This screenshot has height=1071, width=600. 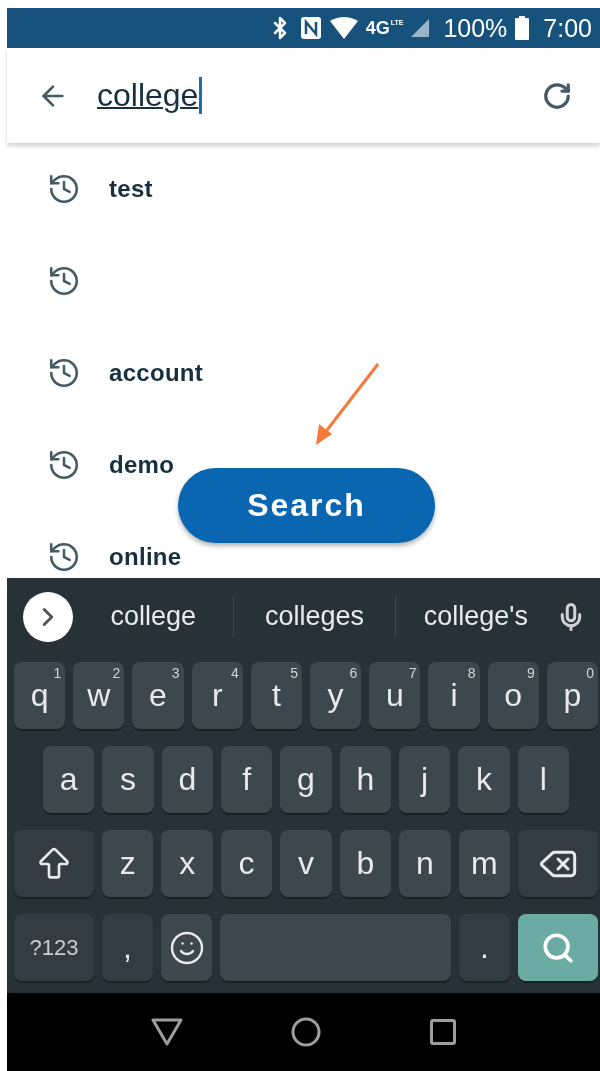 I want to click on backspace-key, so click(x=557, y=863).